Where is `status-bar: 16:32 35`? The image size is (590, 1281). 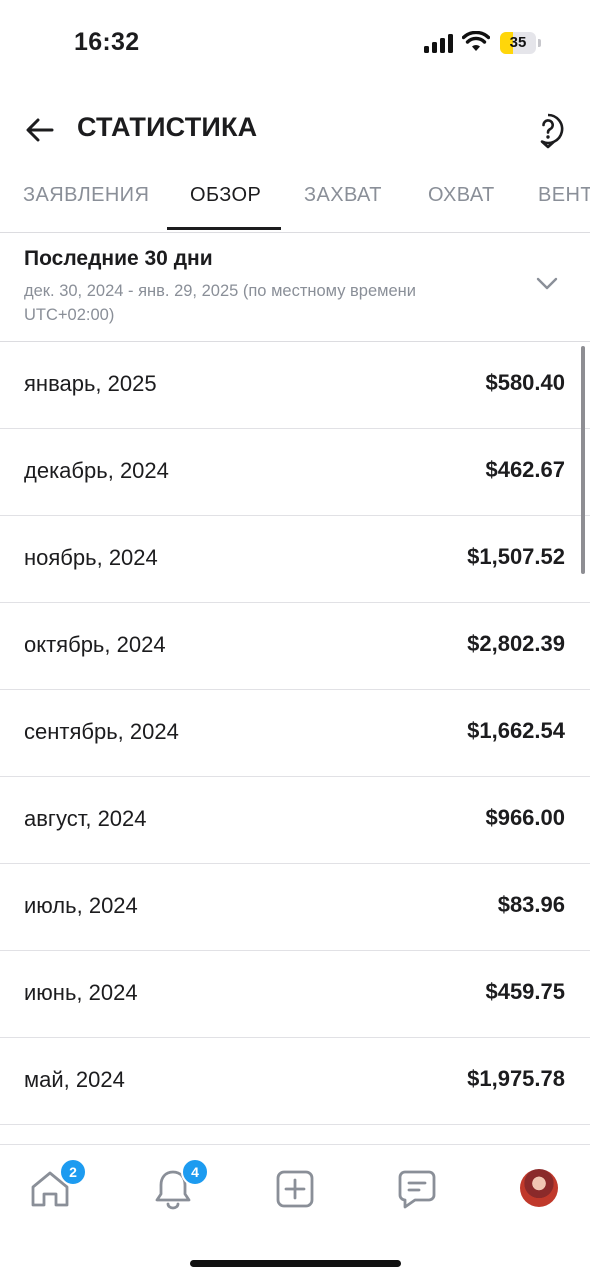
status-bar: 16:32 35 is located at coordinates (295, 45).